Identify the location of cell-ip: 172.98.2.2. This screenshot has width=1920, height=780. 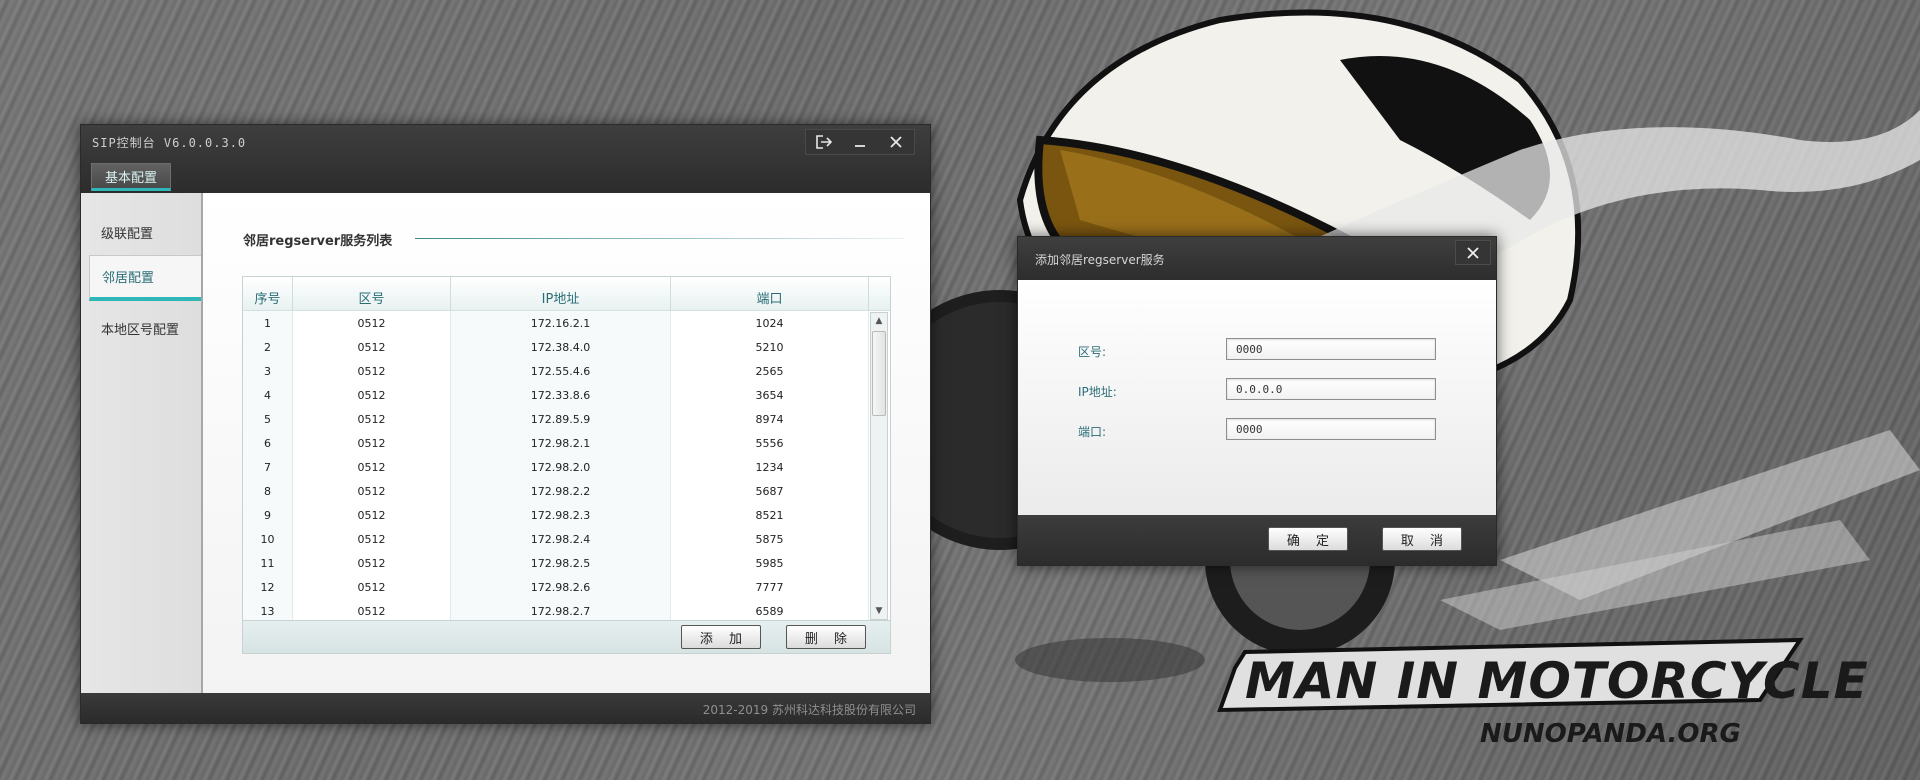
(561, 491).